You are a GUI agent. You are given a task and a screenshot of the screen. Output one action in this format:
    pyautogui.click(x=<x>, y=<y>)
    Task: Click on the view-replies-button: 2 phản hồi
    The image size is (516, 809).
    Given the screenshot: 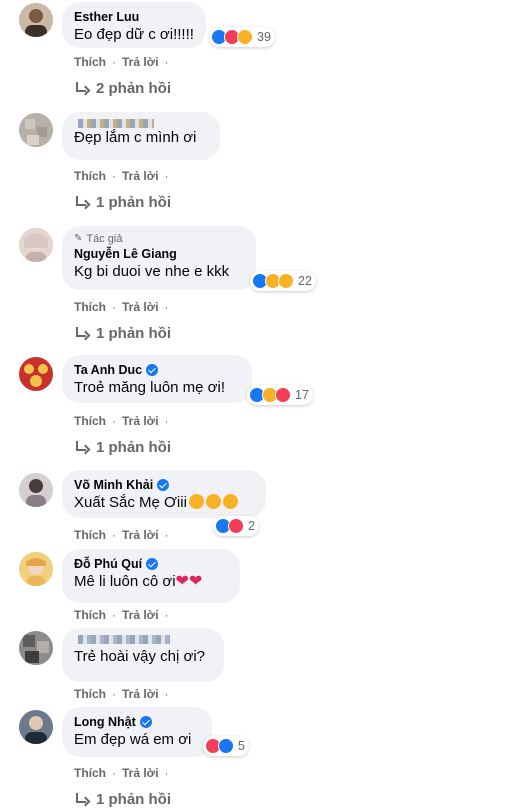 What is the action you would take?
    pyautogui.click(x=122, y=88)
    